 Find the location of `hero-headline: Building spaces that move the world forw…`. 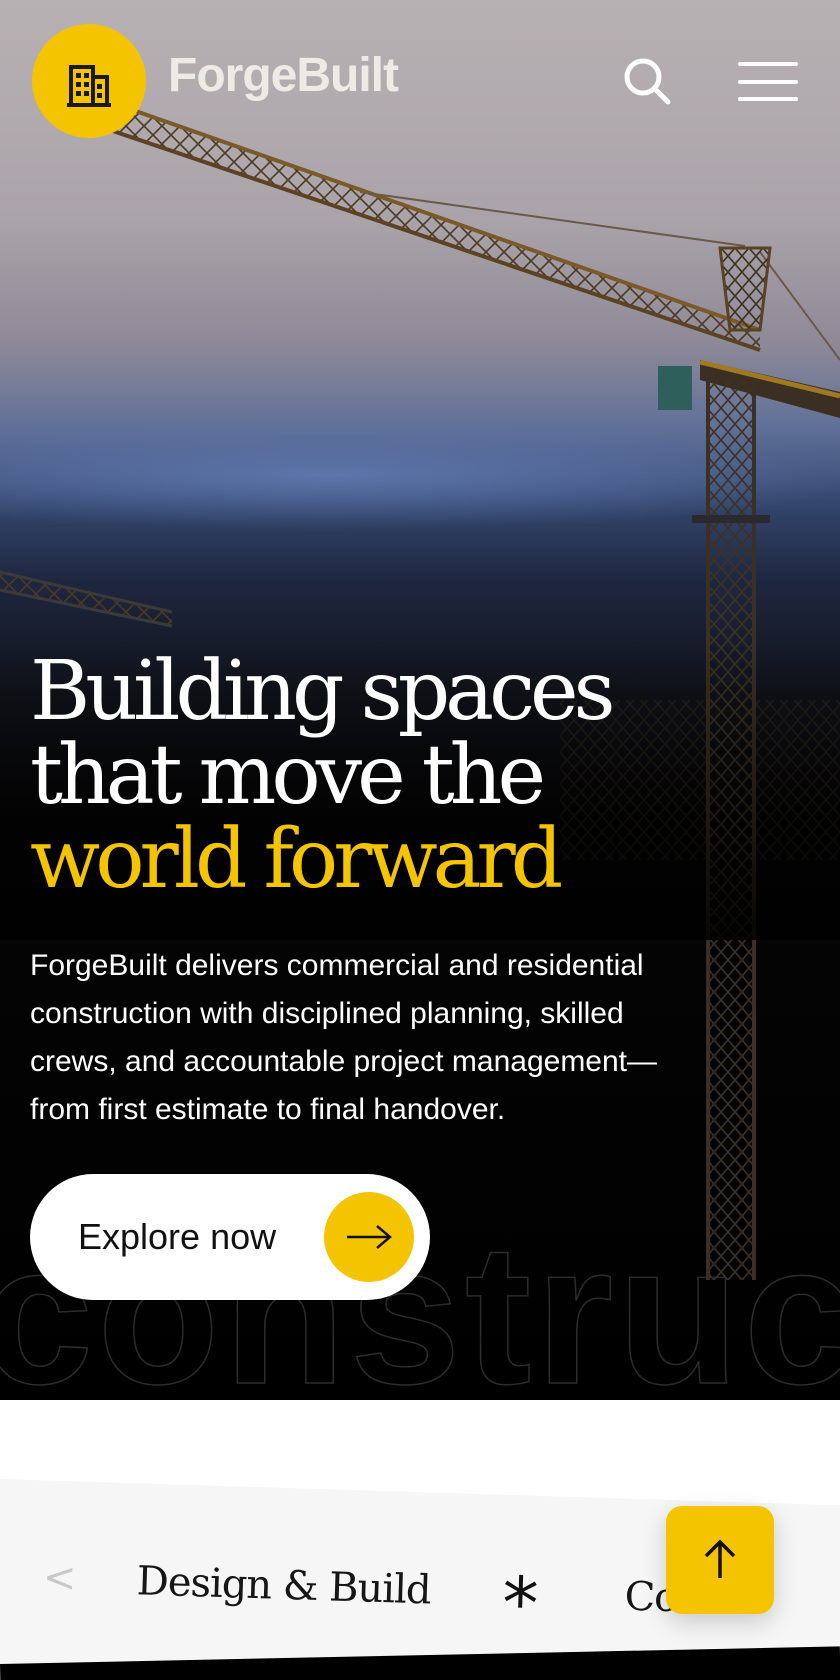

hero-headline: Building spaces that move the world forw… is located at coordinates (410, 776).